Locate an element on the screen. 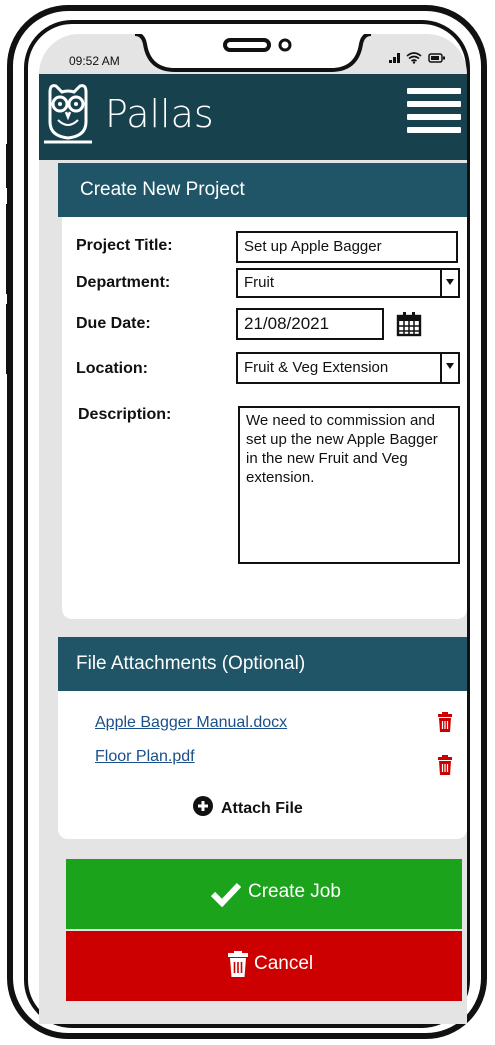 The image size is (495, 1045). owl-icon is located at coordinates (68, 114).